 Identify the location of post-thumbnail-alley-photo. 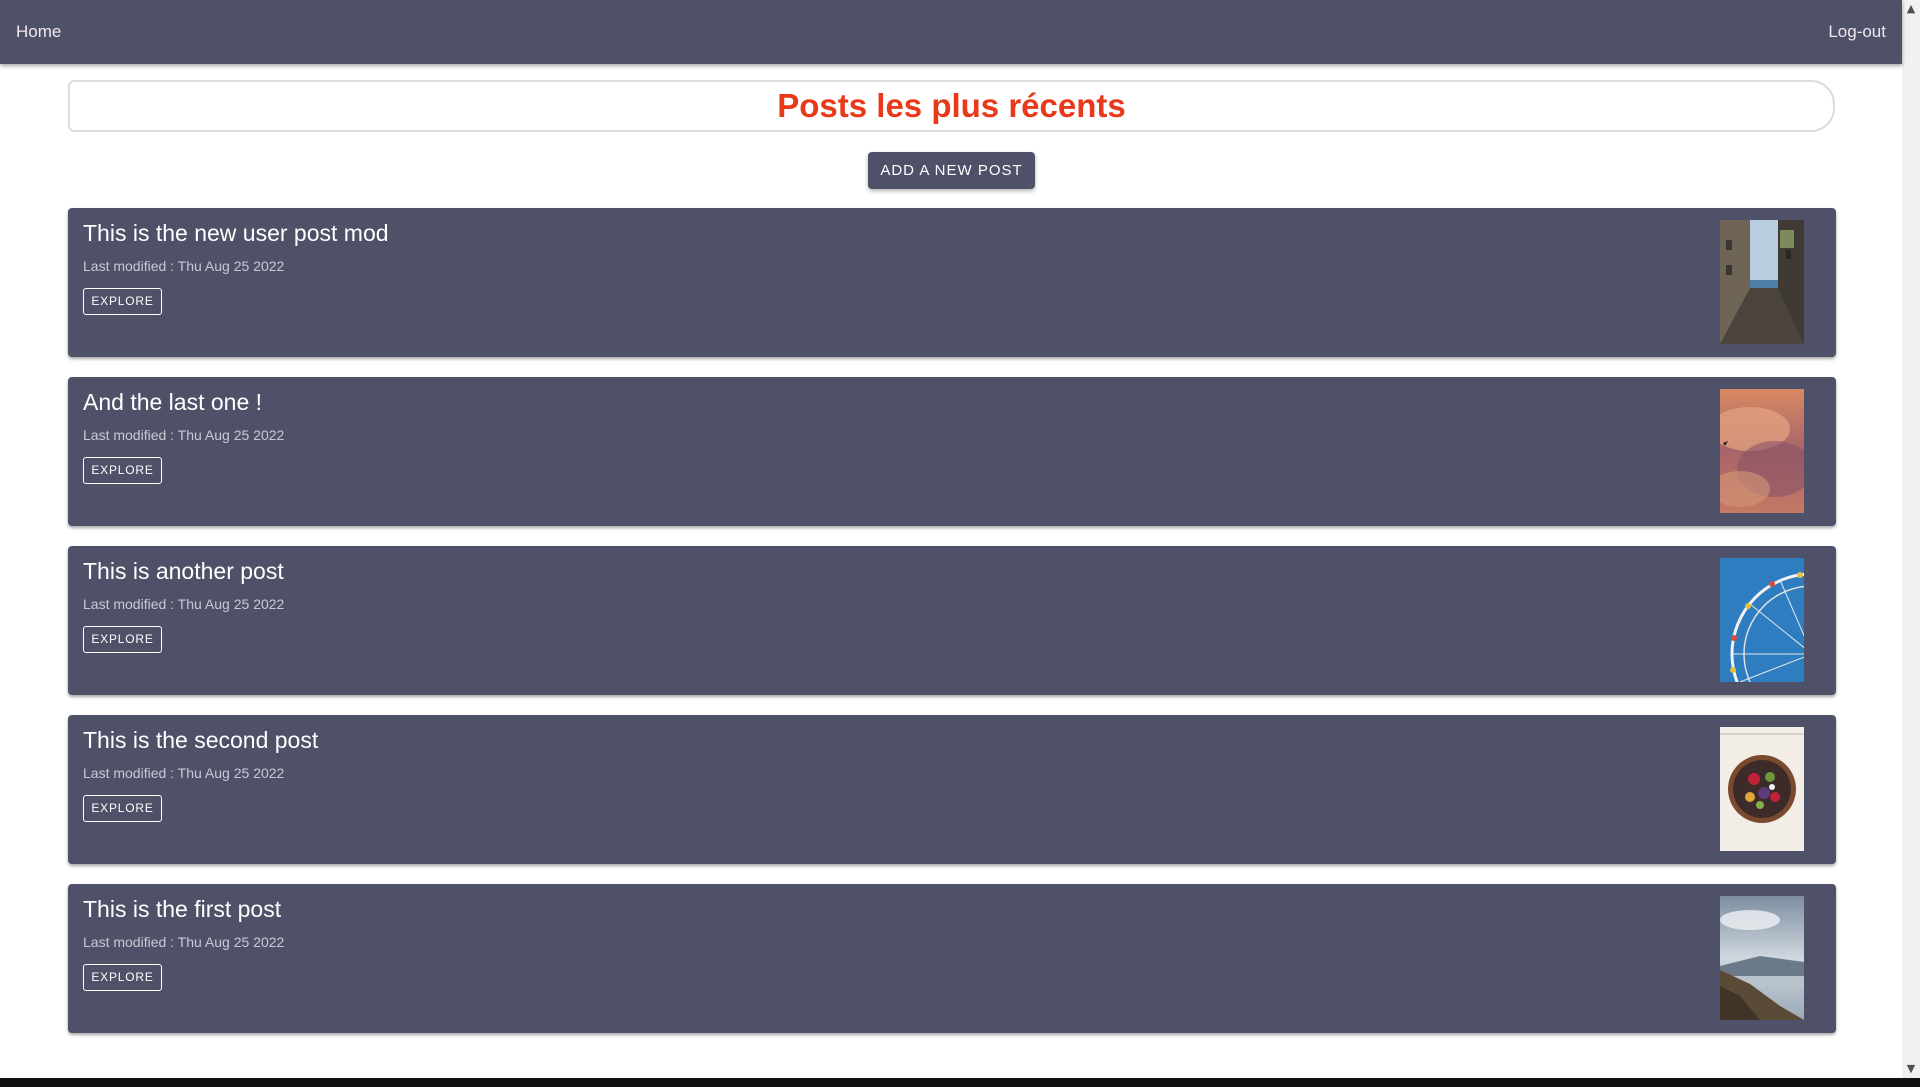
(1762, 282).